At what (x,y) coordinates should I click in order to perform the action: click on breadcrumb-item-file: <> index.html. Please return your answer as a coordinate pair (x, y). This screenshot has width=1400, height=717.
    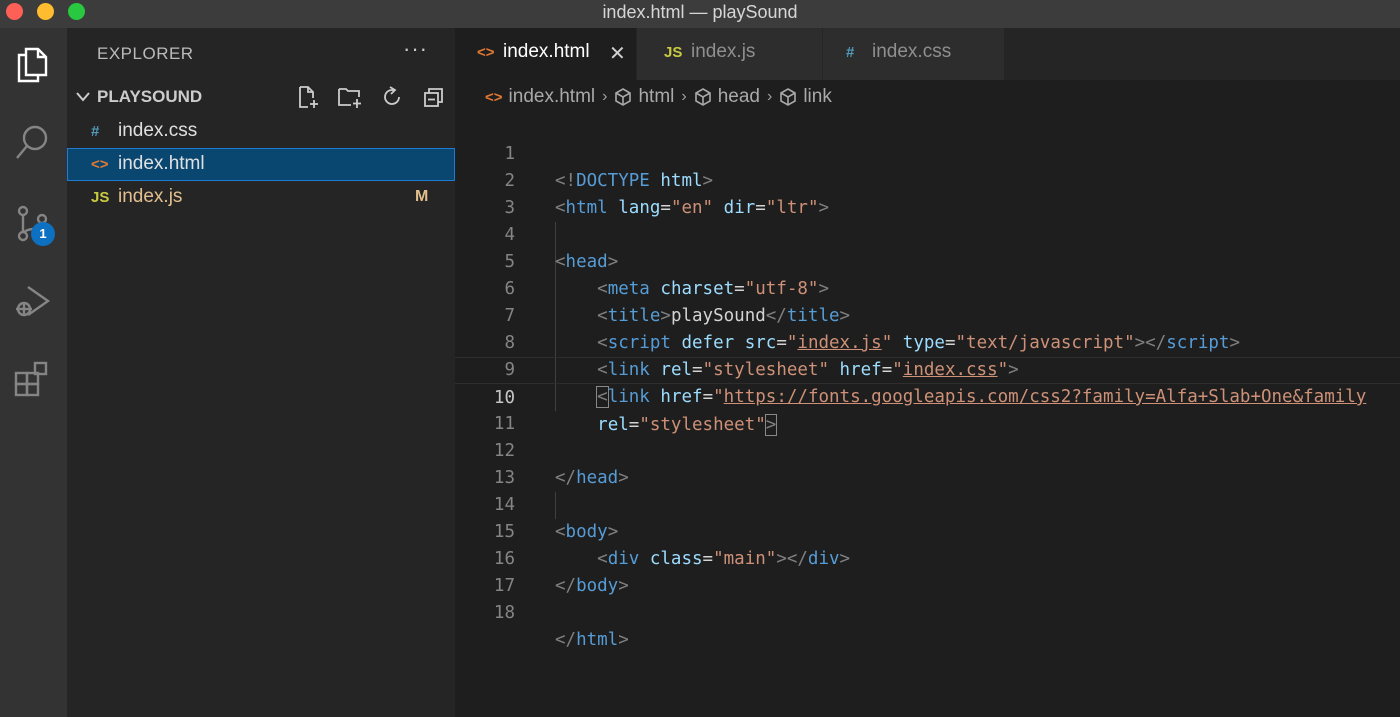
    Looking at the image, I should click on (540, 97).